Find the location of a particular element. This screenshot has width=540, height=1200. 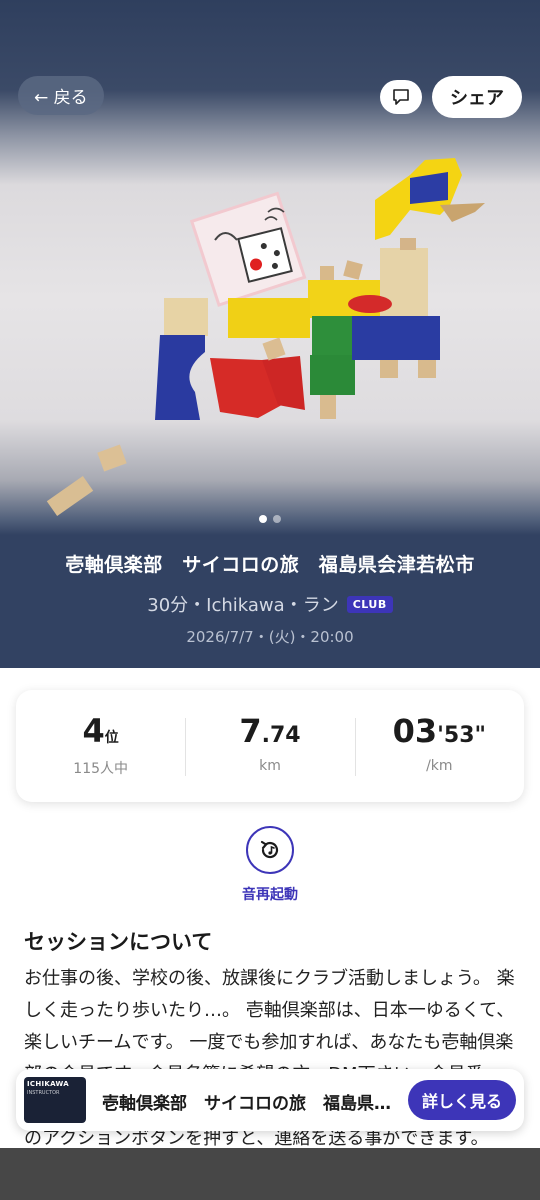

back-label: ← 戻る is located at coordinates (61, 98).